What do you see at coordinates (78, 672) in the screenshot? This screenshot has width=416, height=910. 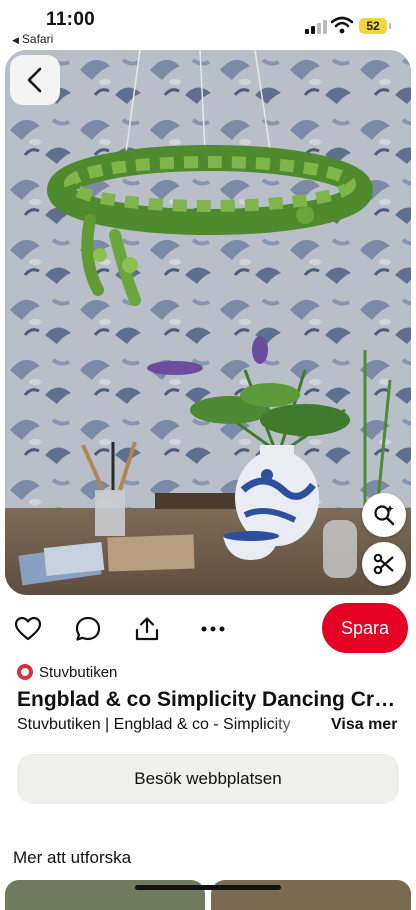 I see `source-name: Stuvbutiken` at bounding box center [78, 672].